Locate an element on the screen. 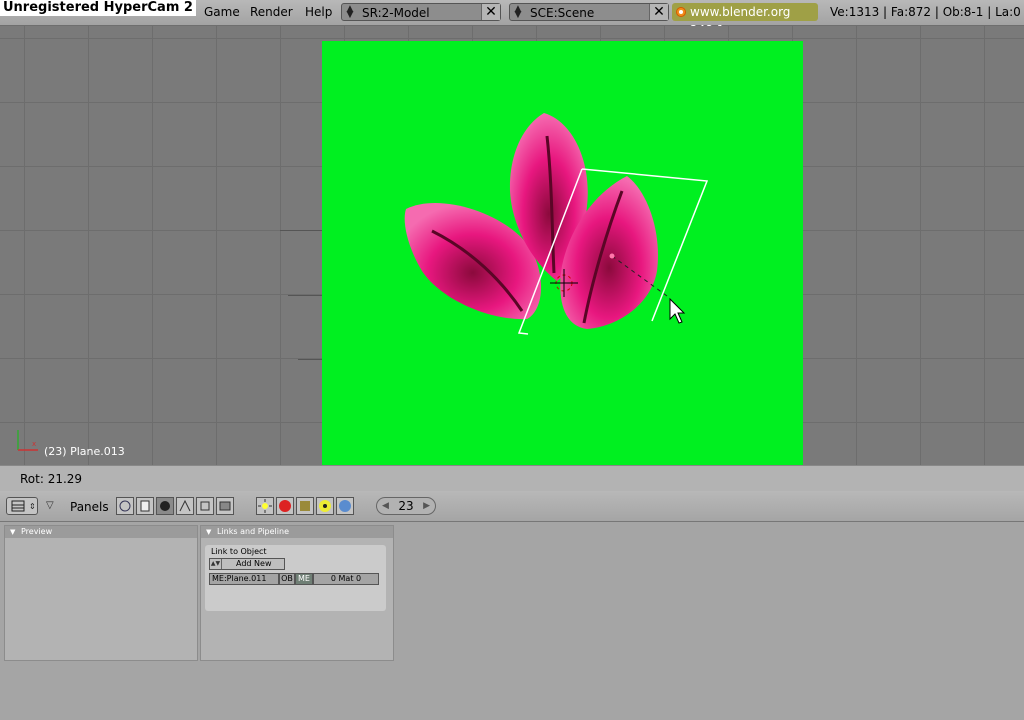  blender-logo-icon is located at coordinates (681, 12).